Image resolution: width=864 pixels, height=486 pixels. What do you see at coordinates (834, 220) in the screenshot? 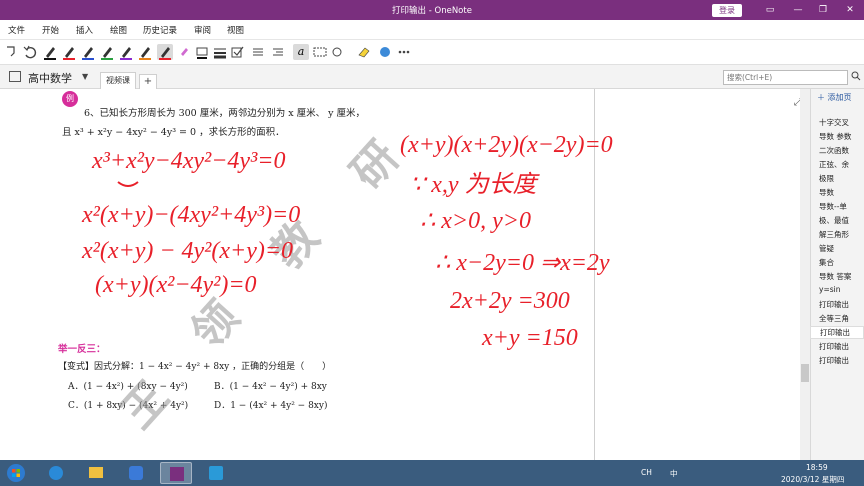
I see `page-item: 极、最值` at bounding box center [834, 220].